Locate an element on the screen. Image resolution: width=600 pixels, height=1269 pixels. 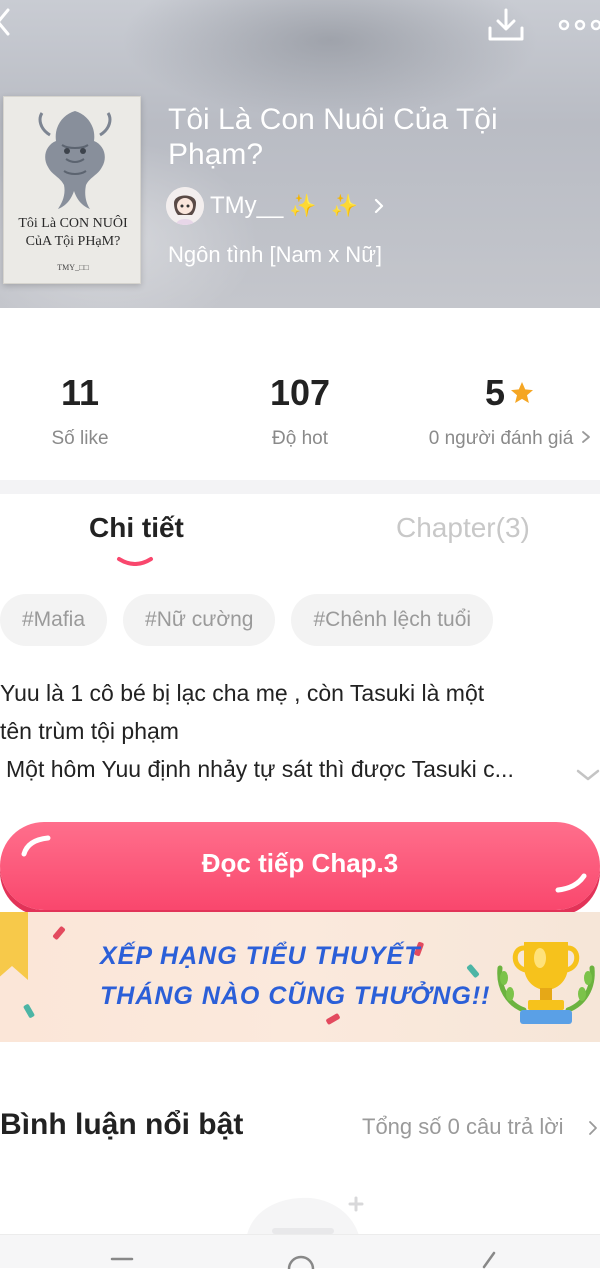
home-icon is located at coordinates (301, 1260).